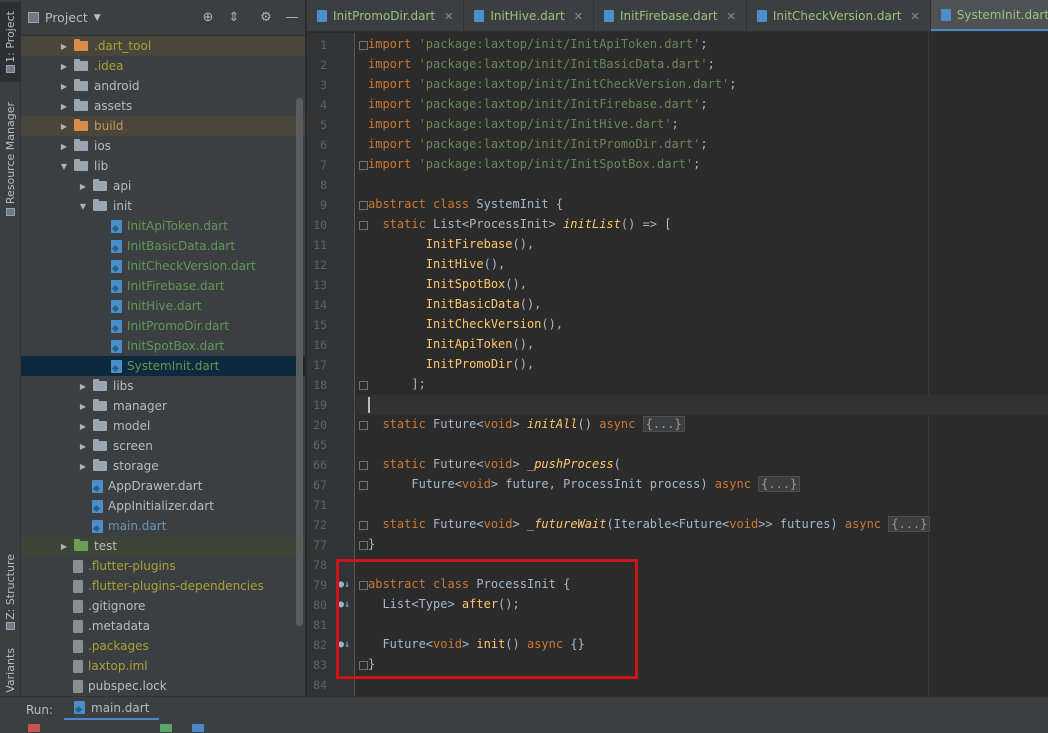  Describe the element at coordinates (163, 106) in the screenshot. I see `tree-item: ▶ assets` at that location.